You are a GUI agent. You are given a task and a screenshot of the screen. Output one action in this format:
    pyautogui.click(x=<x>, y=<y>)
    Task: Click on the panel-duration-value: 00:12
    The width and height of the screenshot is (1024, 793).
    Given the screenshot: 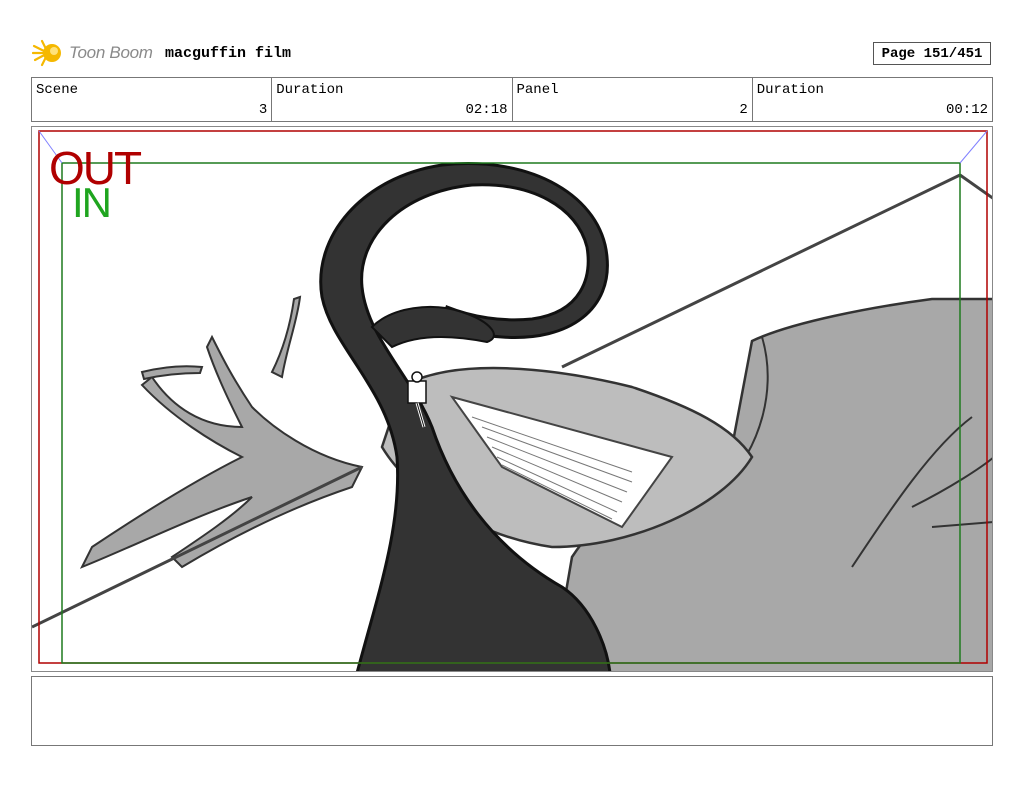 What is the action you would take?
    pyautogui.click(x=966, y=110)
    